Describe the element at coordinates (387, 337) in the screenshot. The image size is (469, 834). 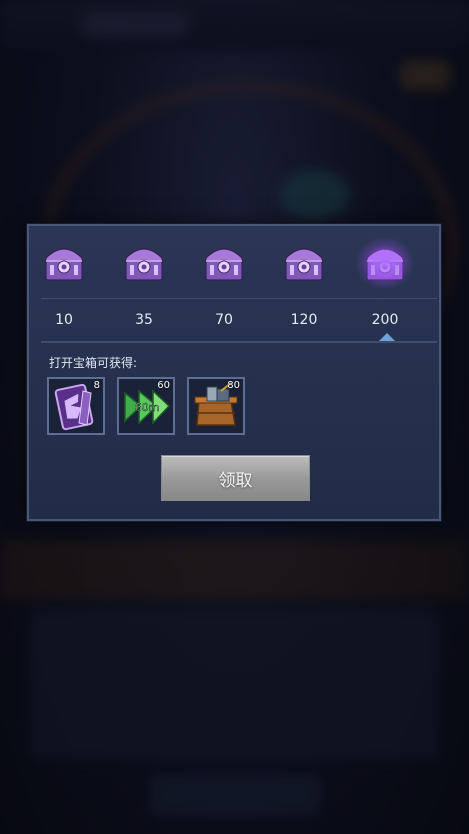
I see `selected-marker-icon` at that location.